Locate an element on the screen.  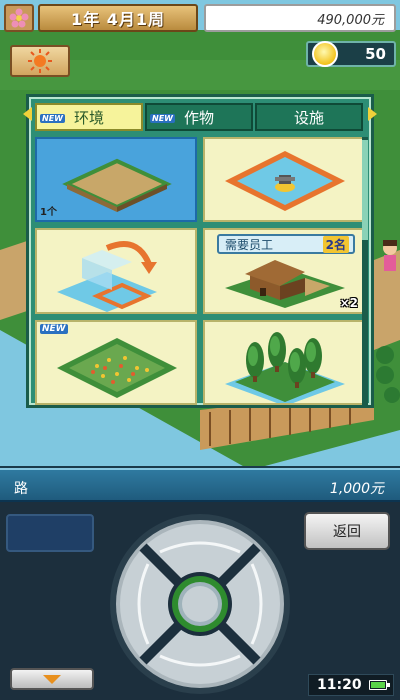
move-plot-card is located at coordinates (116, 271).